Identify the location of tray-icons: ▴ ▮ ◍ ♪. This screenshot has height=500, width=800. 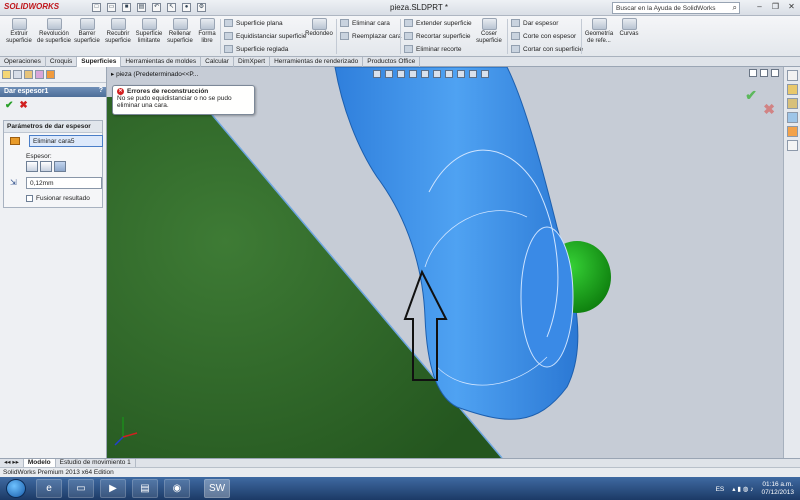
(742, 489).